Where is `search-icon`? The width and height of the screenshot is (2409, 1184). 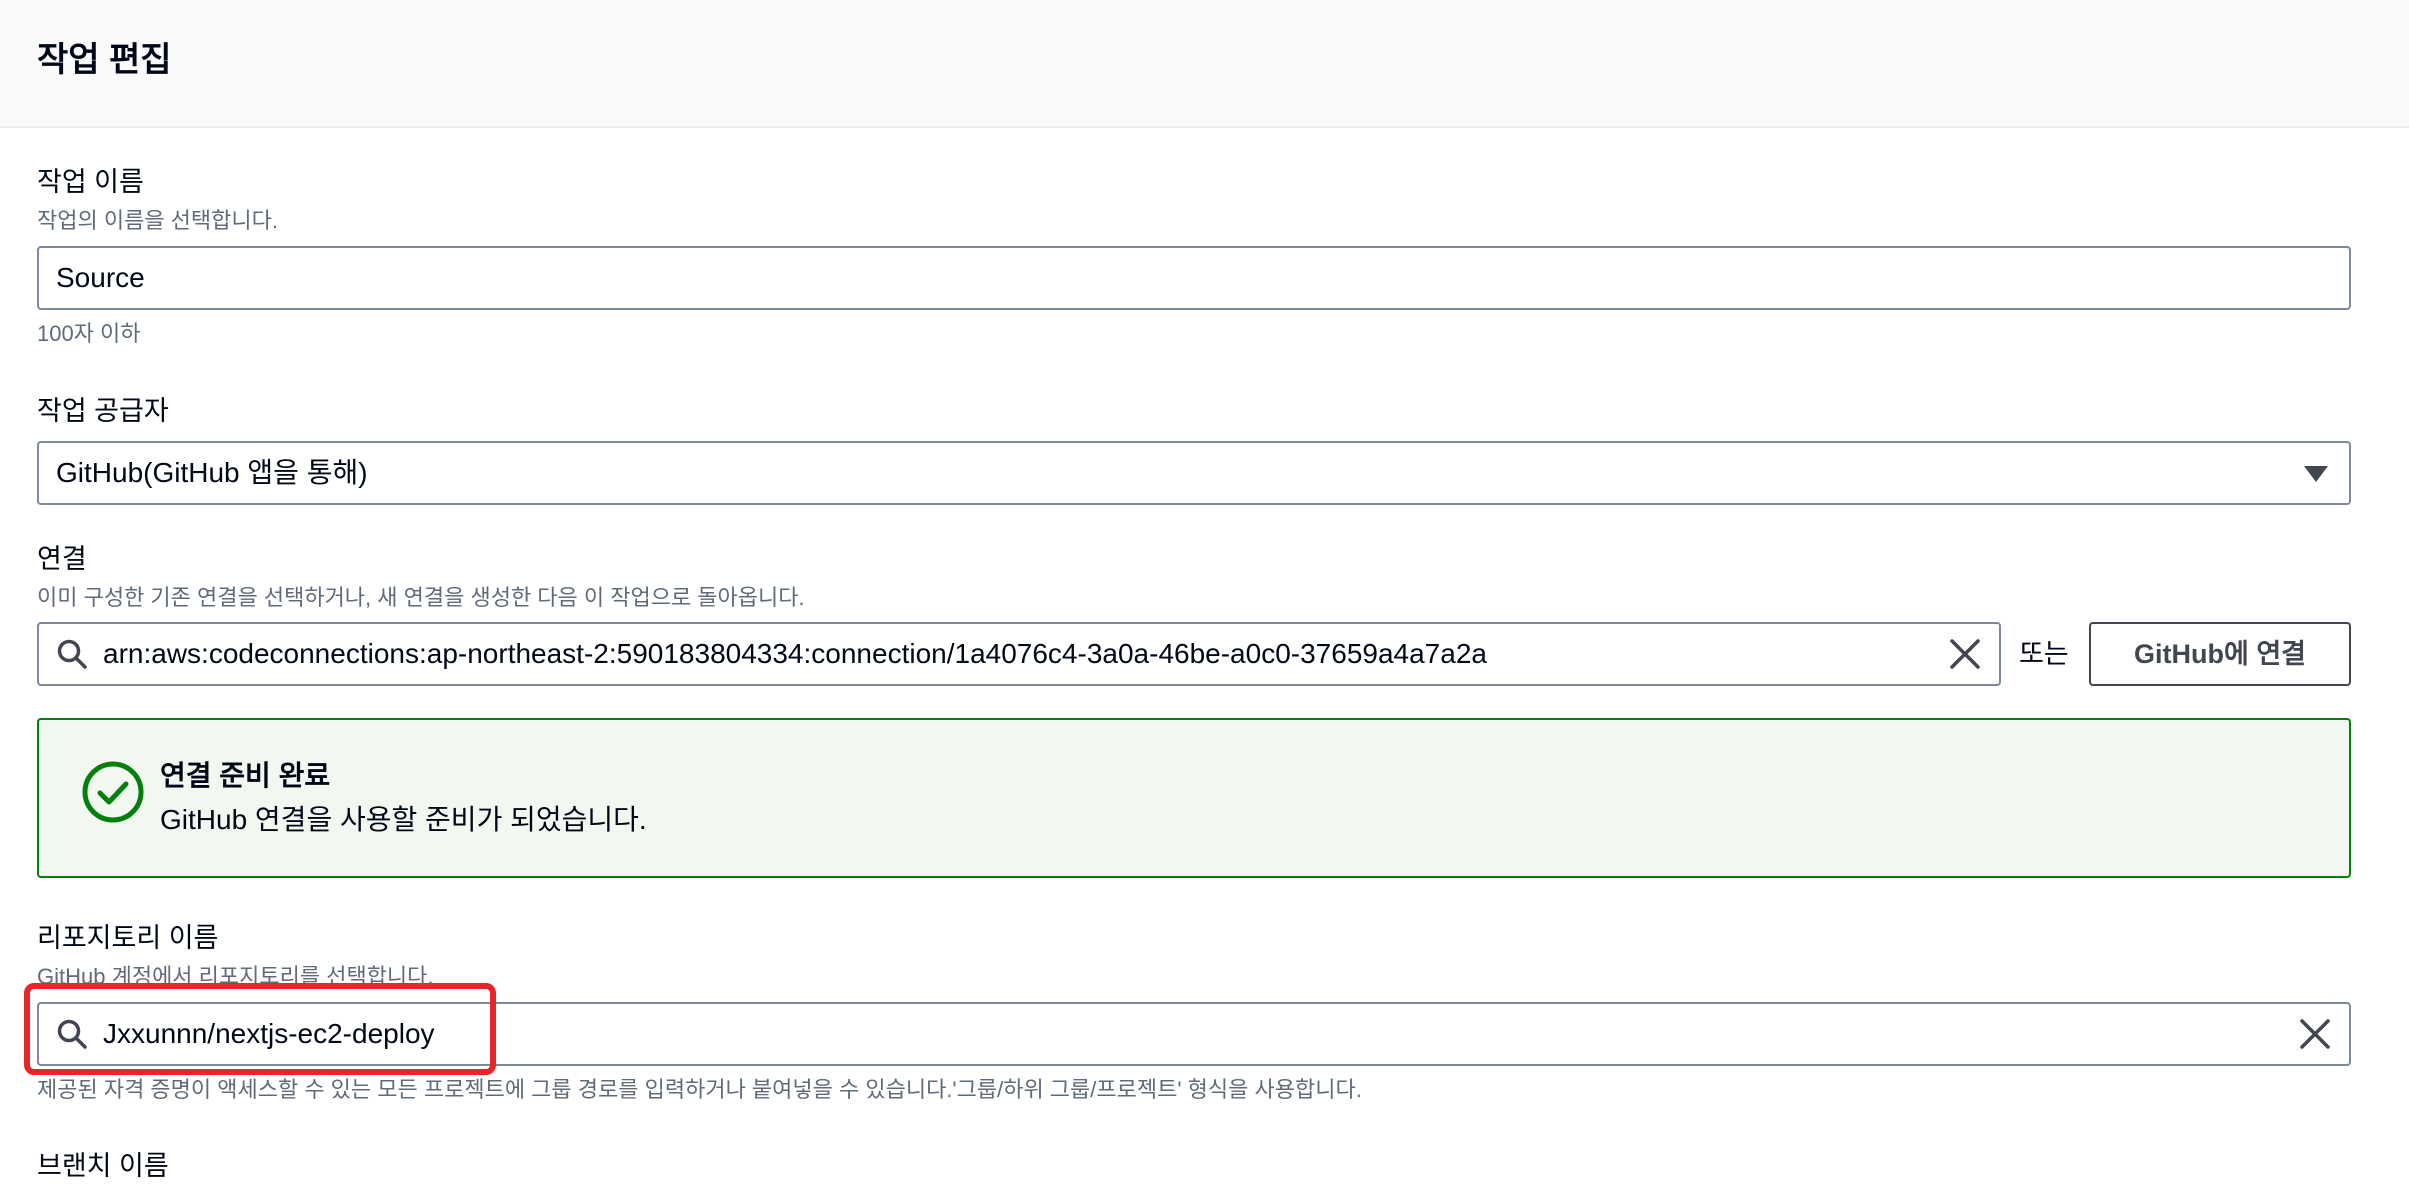 search-icon is located at coordinates (72, 654).